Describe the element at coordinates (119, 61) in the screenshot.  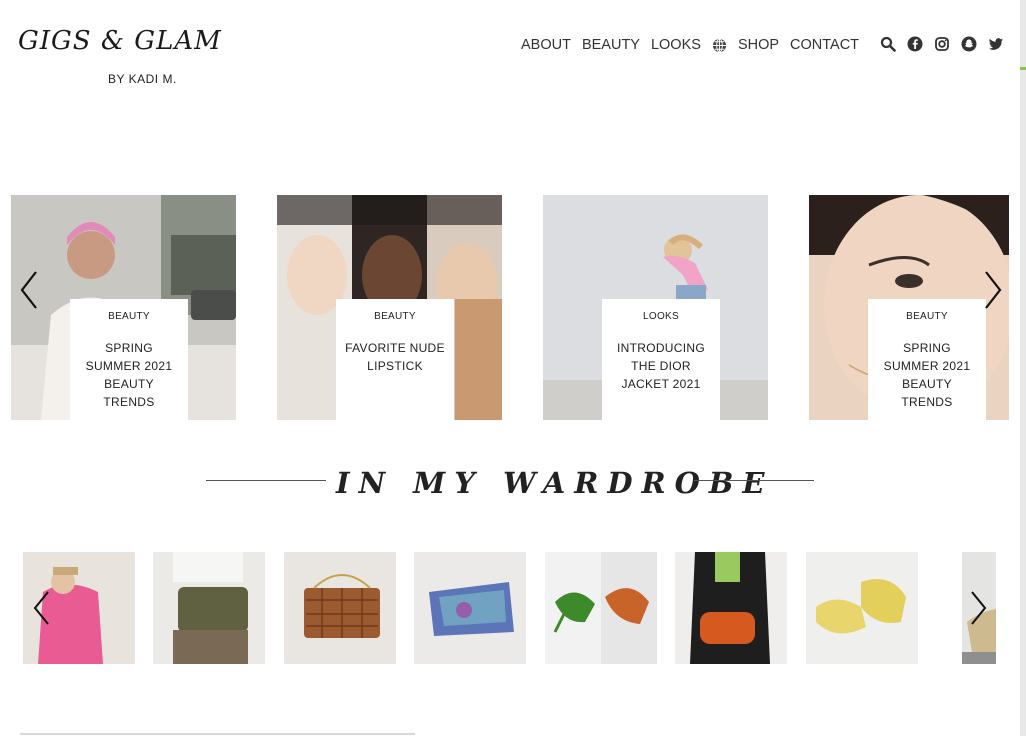
I see `site-logo: GIGS & GLAM BY KADI M.` at that location.